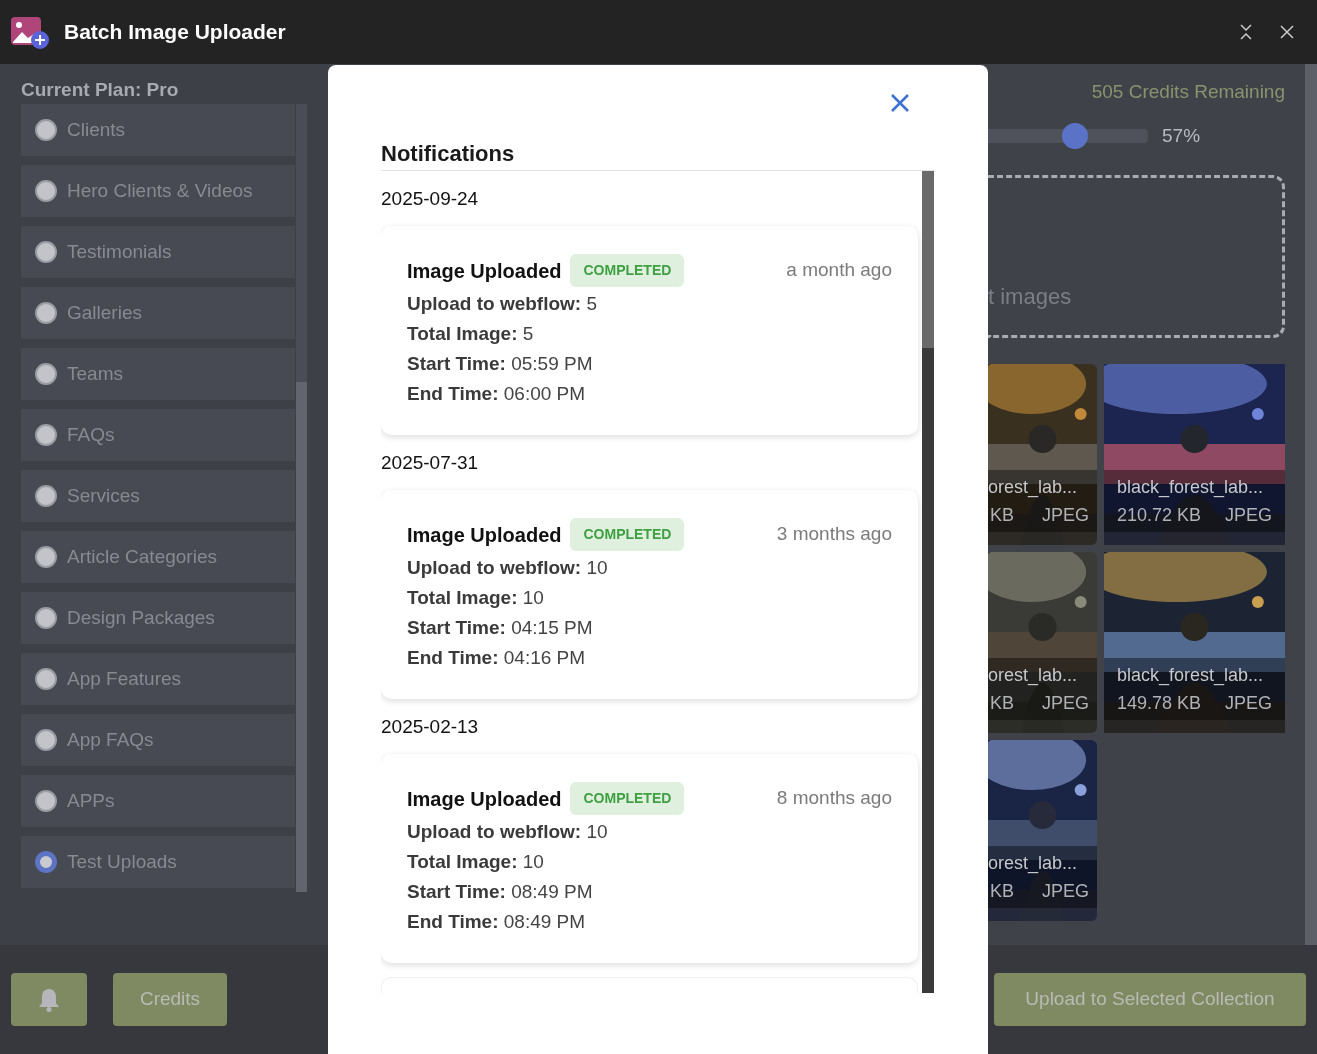 The width and height of the screenshot is (1317, 1054). Describe the element at coordinates (1188, 92) in the screenshot. I see `credits-remaining-text: 505 Credits Remaining` at that location.